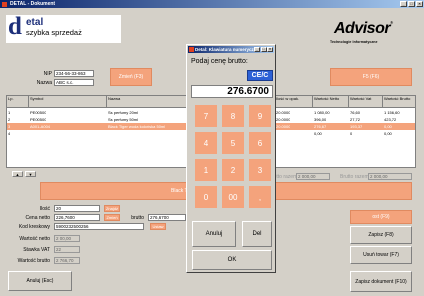  Describe the element at coordinates (9, 133) in the screenshot. I see `table-cell: 4` at that location.